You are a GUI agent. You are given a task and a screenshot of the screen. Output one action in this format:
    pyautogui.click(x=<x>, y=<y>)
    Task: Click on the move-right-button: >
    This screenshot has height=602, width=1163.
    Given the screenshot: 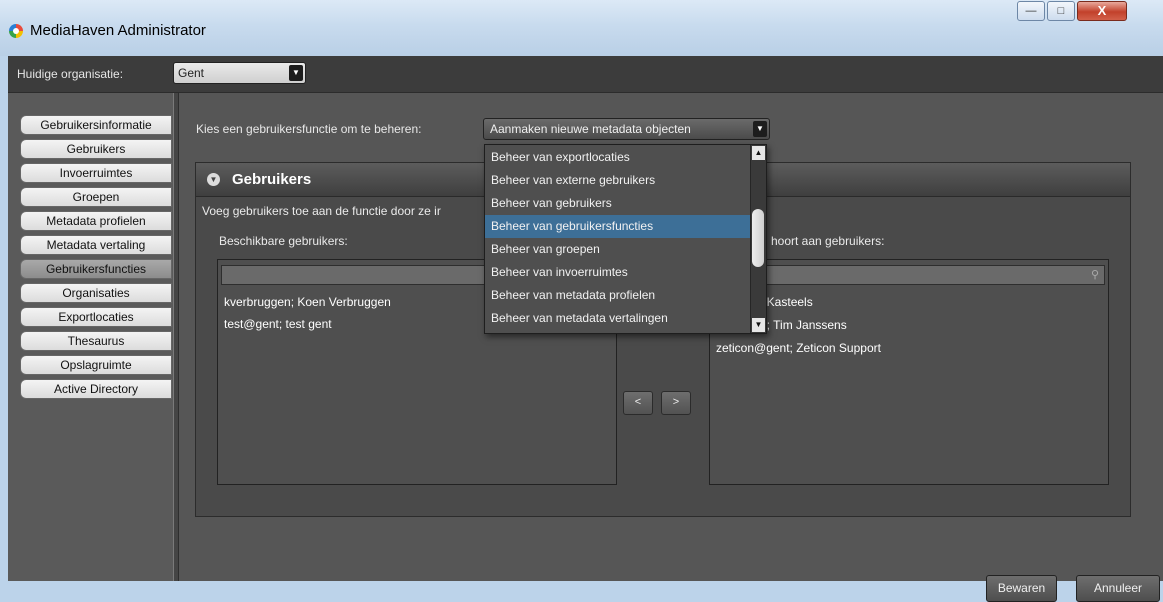 What is the action you would take?
    pyautogui.click(x=676, y=403)
    